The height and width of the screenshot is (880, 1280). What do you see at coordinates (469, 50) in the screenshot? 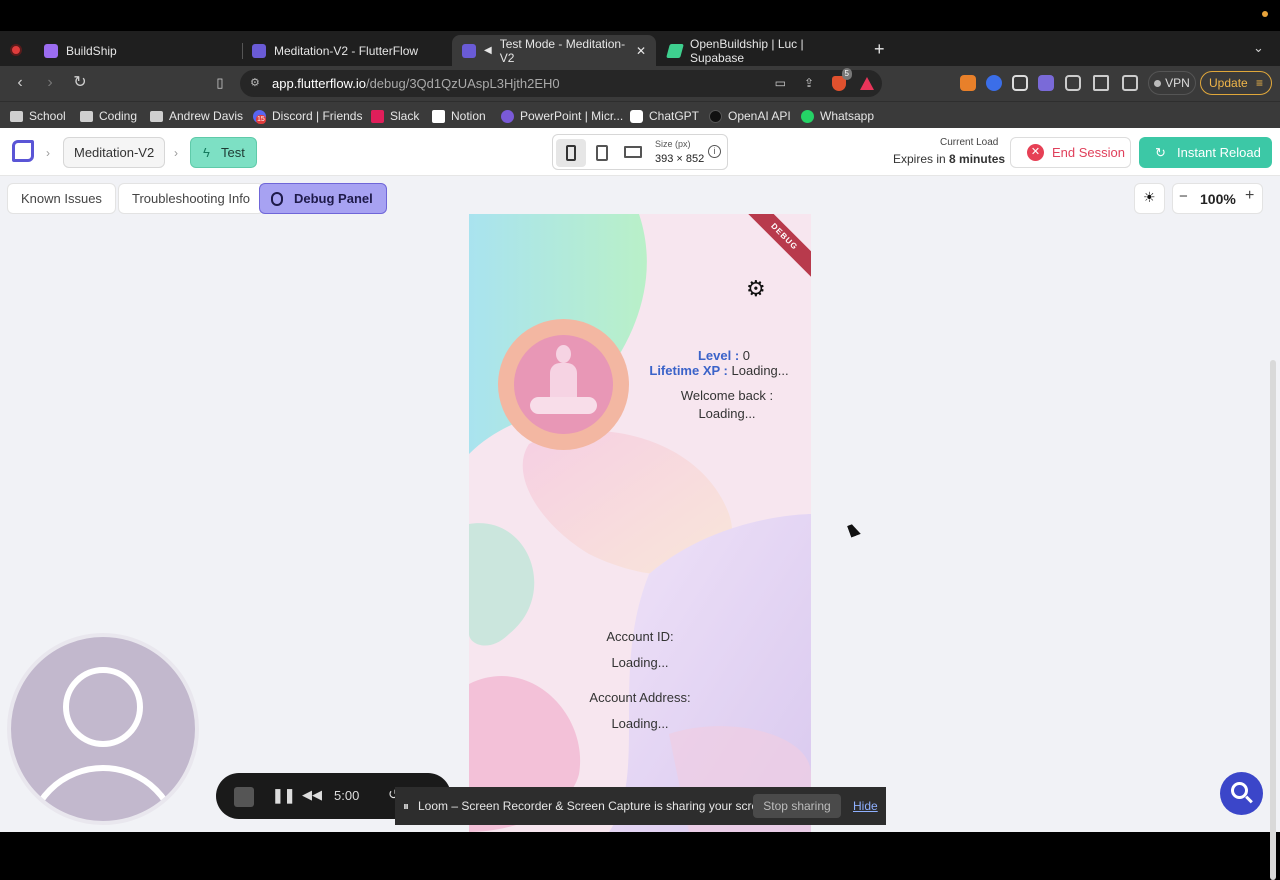
I see `flutterflow-icon` at bounding box center [469, 50].